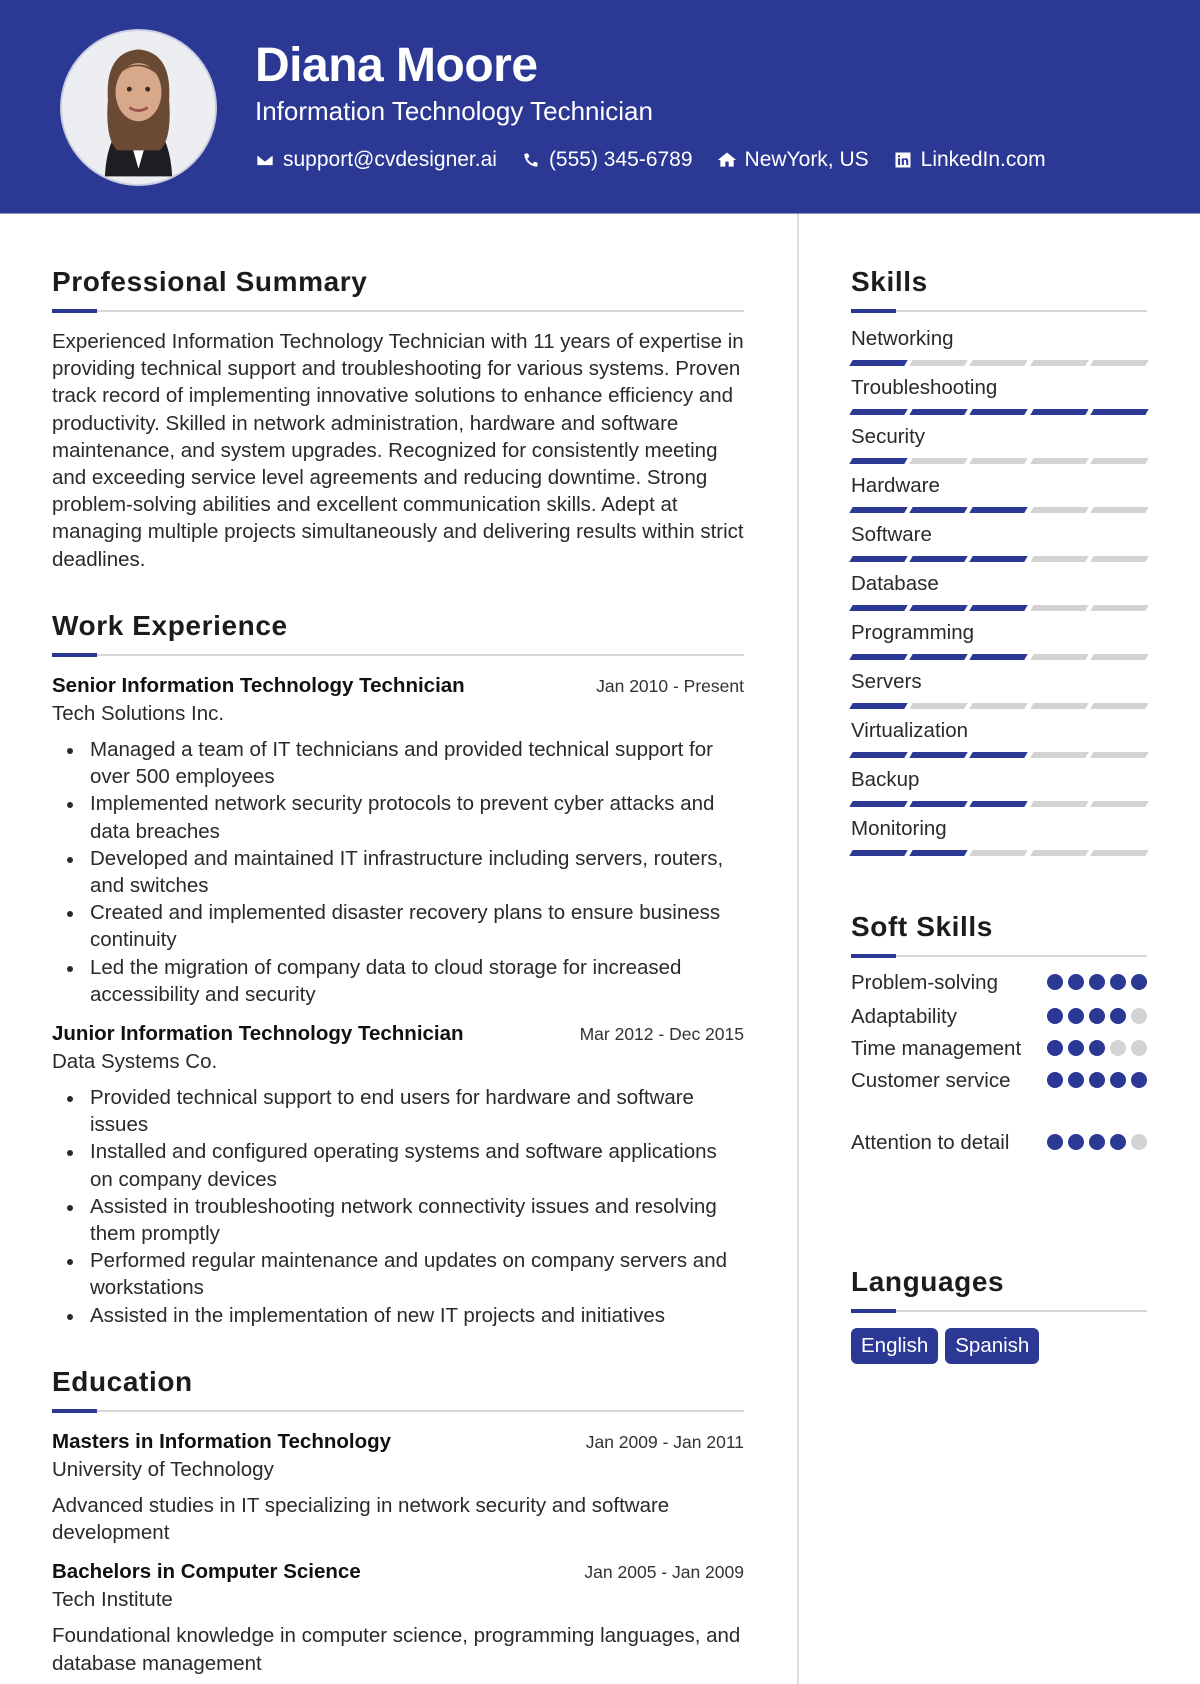  Describe the element at coordinates (999, 836) in the screenshot. I see `skill-item: Monitoring` at that location.